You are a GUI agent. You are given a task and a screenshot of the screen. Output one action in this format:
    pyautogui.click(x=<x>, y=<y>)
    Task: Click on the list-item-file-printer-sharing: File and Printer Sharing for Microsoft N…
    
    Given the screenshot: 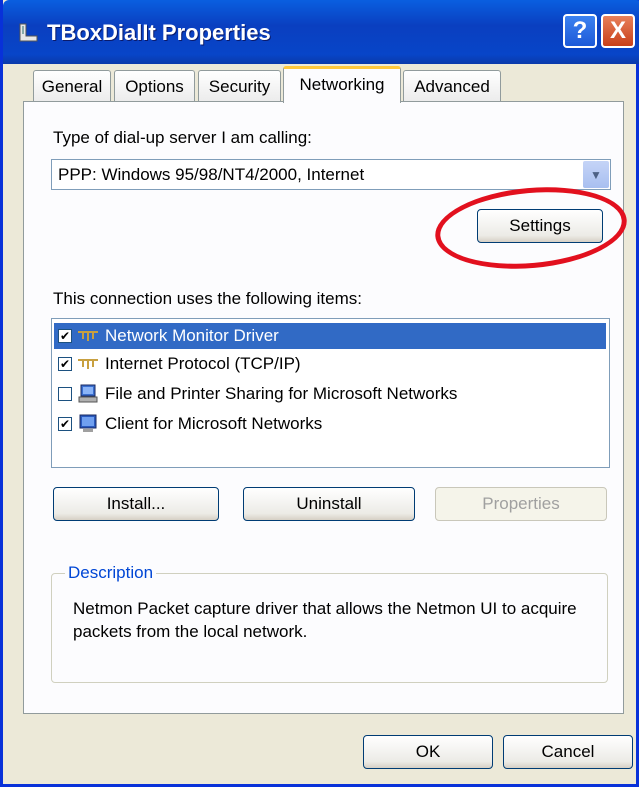 What is the action you would take?
    pyautogui.click(x=330, y=394)
    